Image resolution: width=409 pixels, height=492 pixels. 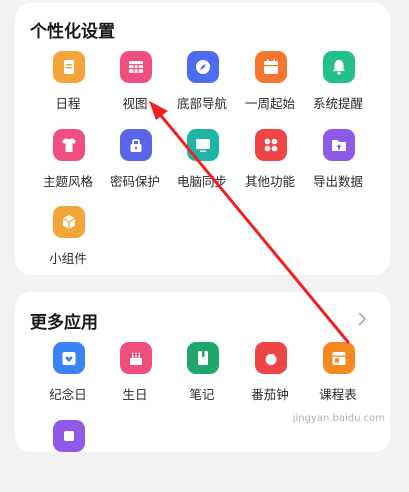 I want to click on calendar-icon, so click(x=271, y=67).